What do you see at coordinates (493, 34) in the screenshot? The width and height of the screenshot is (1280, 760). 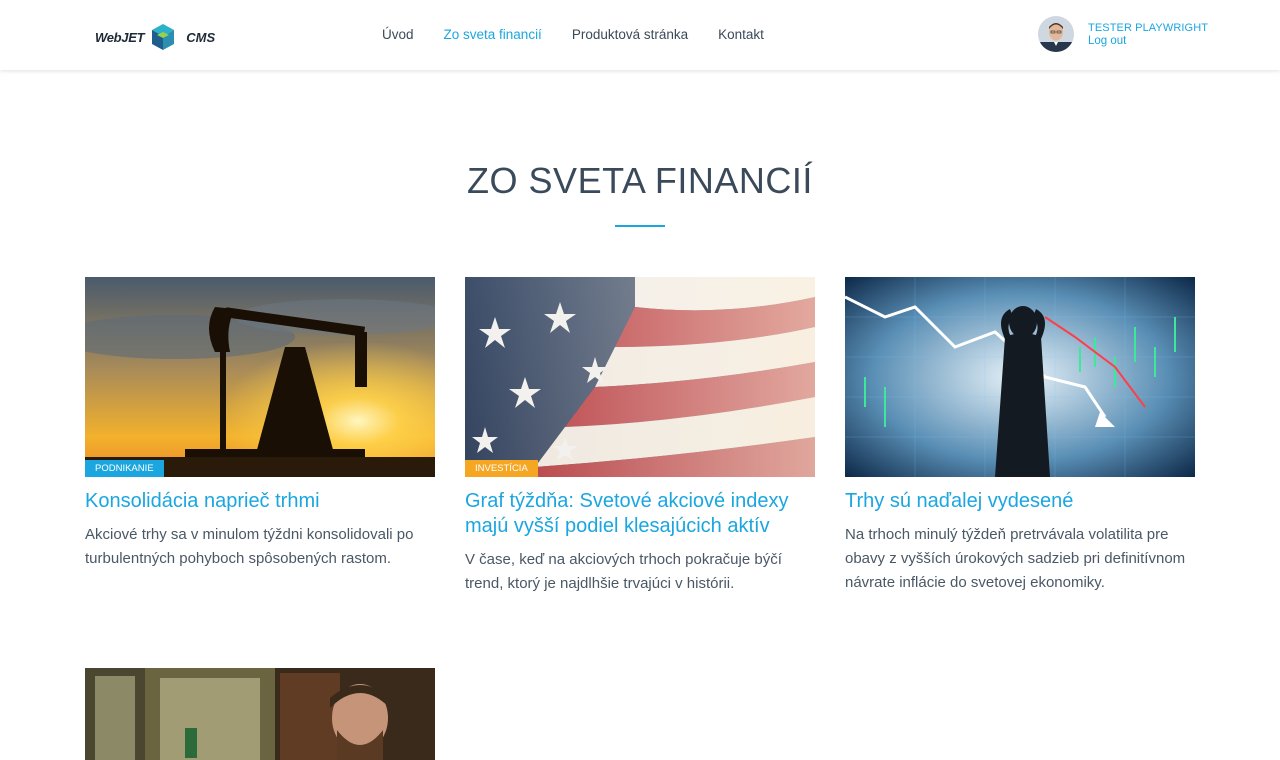 I see `nav-item-zo-sveta-financii: Zo sveta financií` at bounding box center [493, 34].